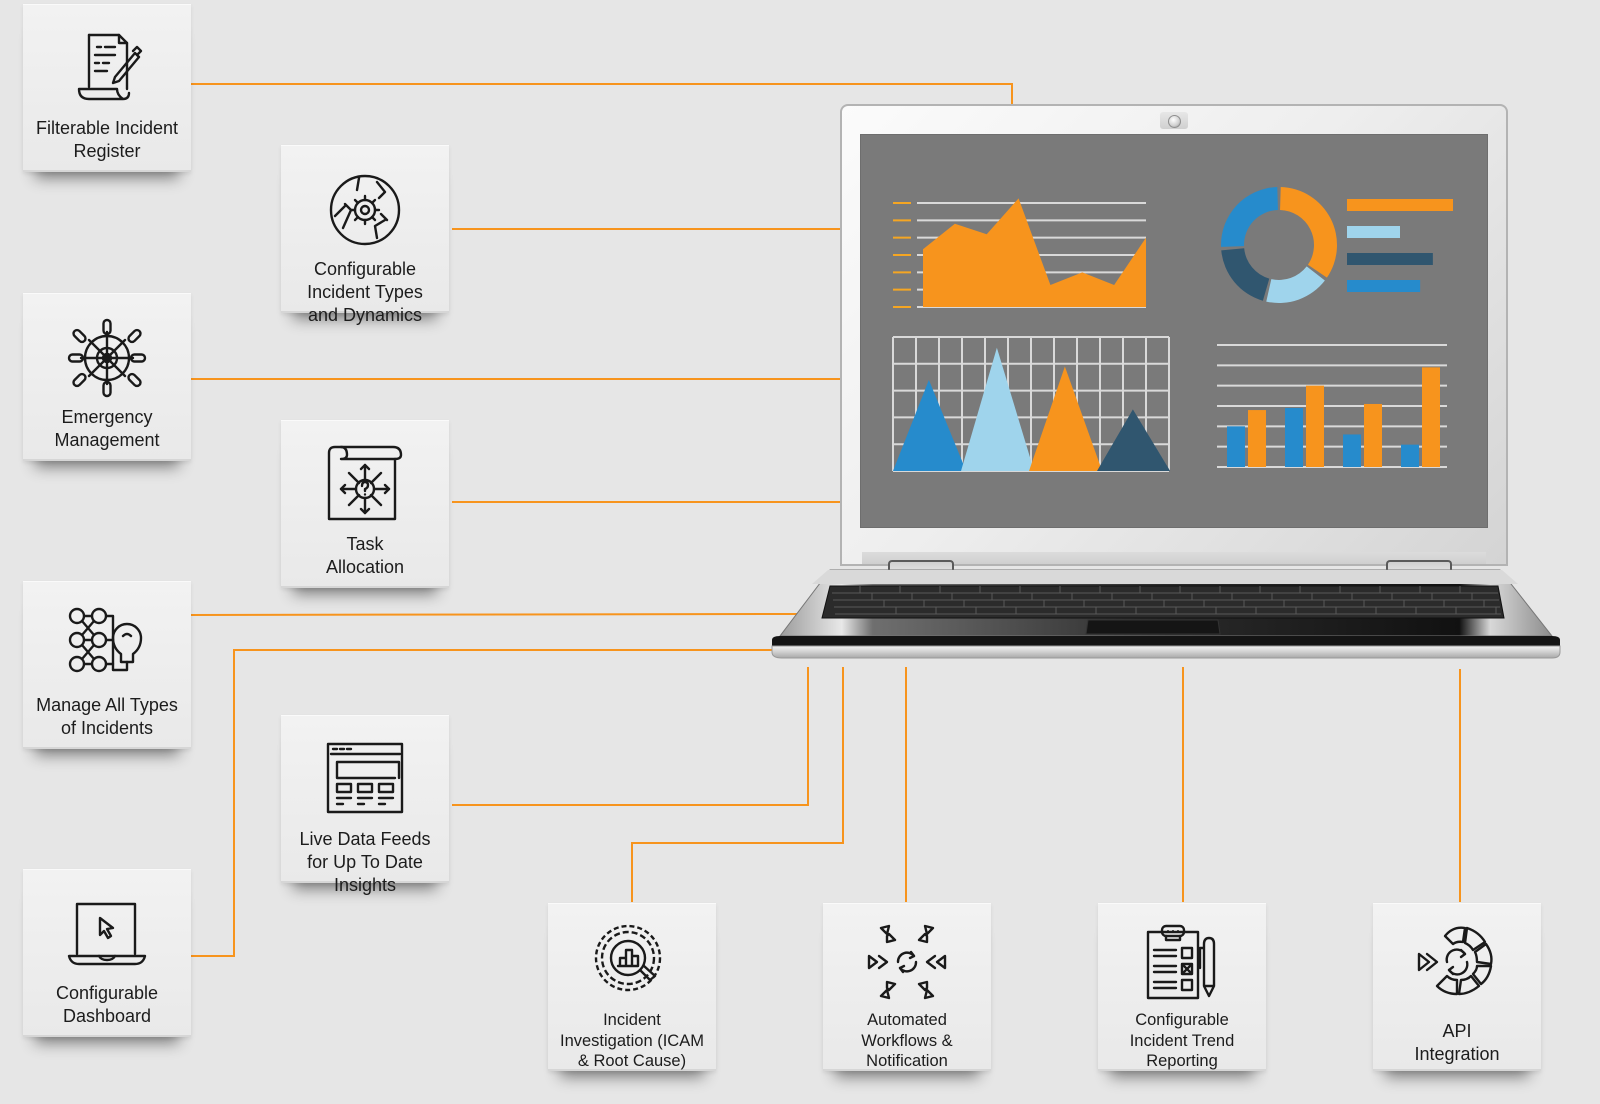 The height and width of the screenshot is (1104, 1600). Describe the element at coordinates (1170, 614) in the screenshot. I see `laptop-base` at that location.